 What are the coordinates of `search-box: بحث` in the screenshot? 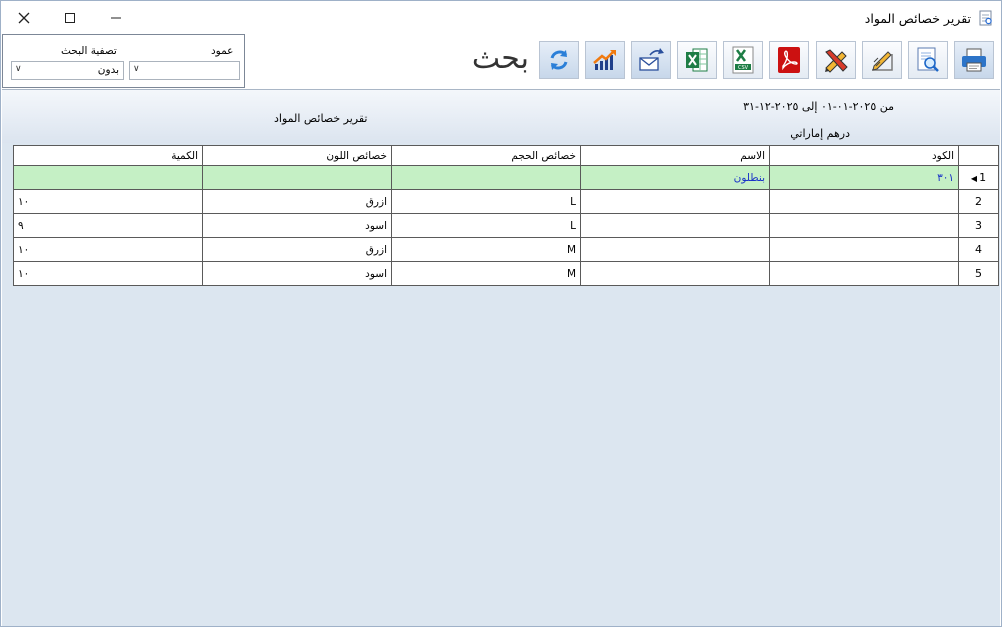 It's located at (389, 61).